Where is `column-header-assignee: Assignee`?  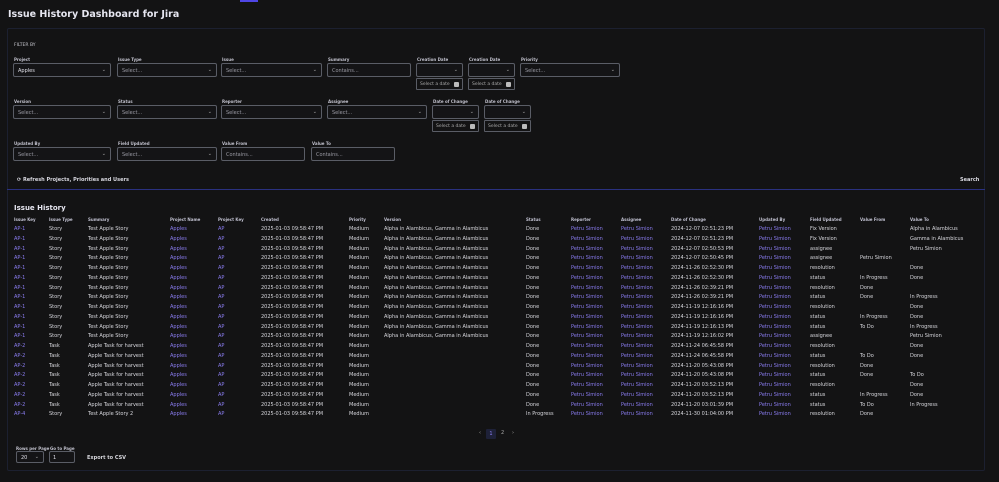 column-header-assignee: Assignee is located at coordinates (631, 219).